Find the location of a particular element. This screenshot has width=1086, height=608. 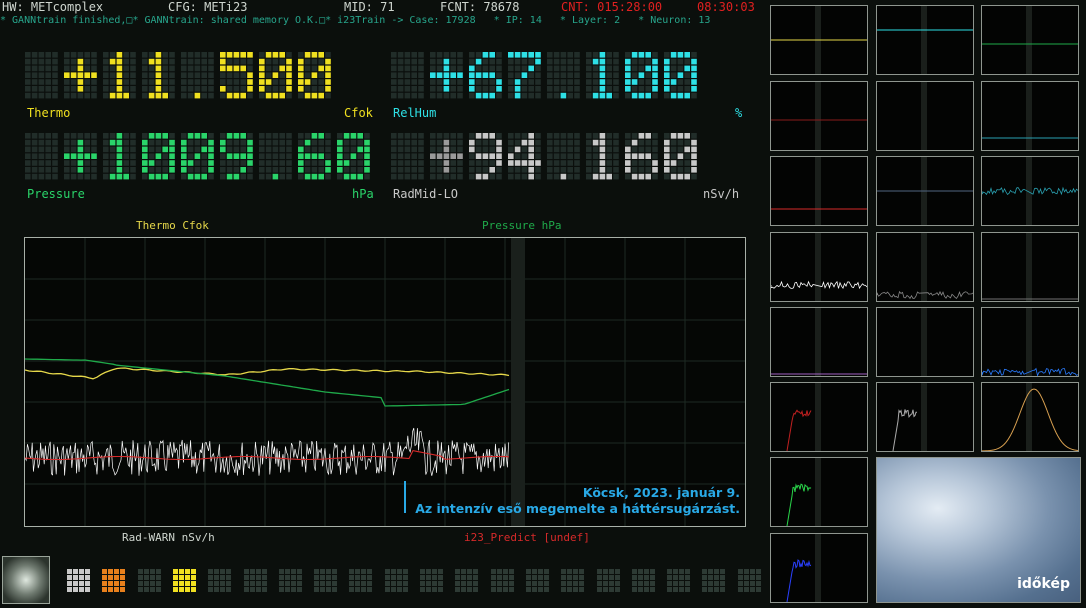

fcnt-label: FCNT: 78678 is located at coordinates (480, 7).